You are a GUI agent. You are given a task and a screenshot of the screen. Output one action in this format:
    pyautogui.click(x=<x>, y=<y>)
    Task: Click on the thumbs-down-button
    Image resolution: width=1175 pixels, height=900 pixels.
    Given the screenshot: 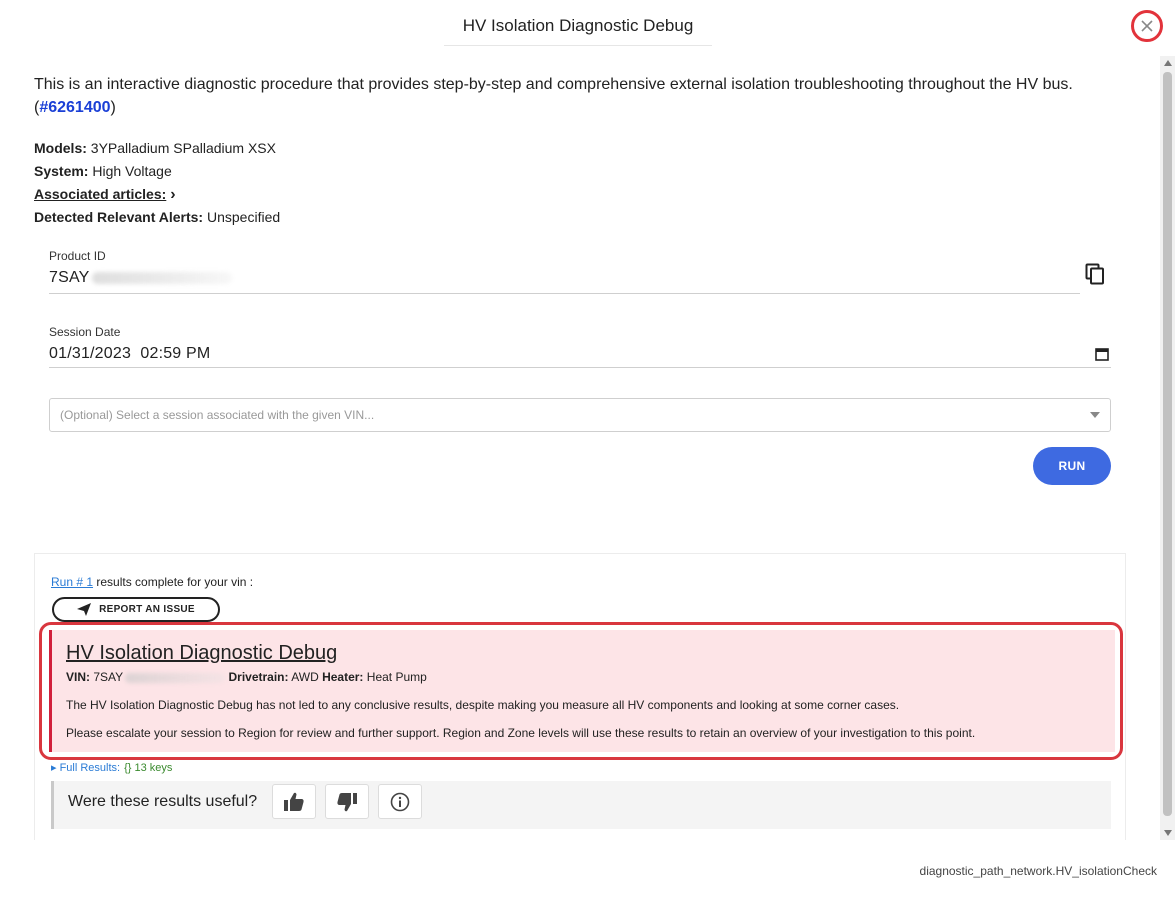 What is the action you would take?
    pyautogui.click(x=347, y=801)
    